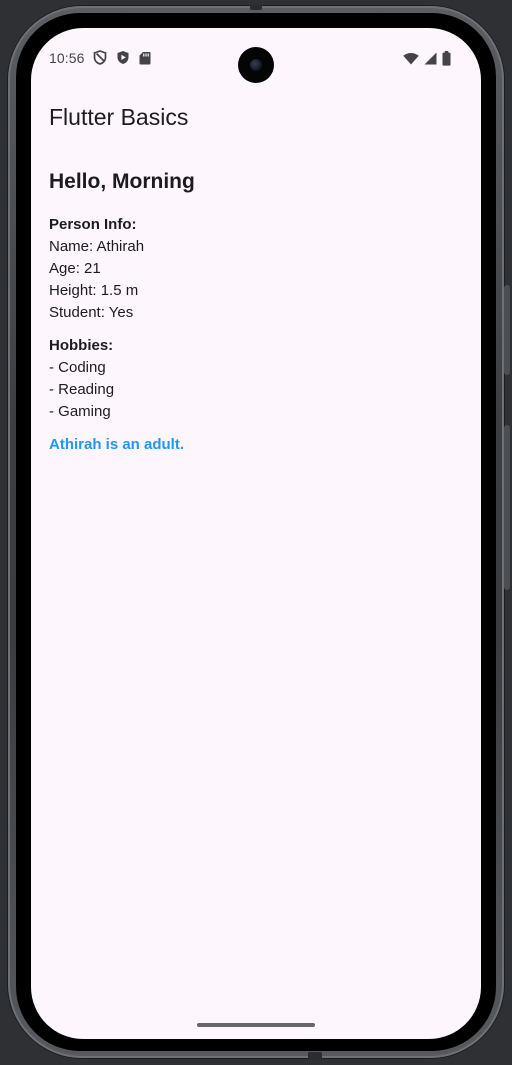 Image resolution: width=512 pixels, height=1065 pixels. What do you see at coordinates (446, 61) in the screenshot?
I see `battery-icon` at bounding box center [446, 61].